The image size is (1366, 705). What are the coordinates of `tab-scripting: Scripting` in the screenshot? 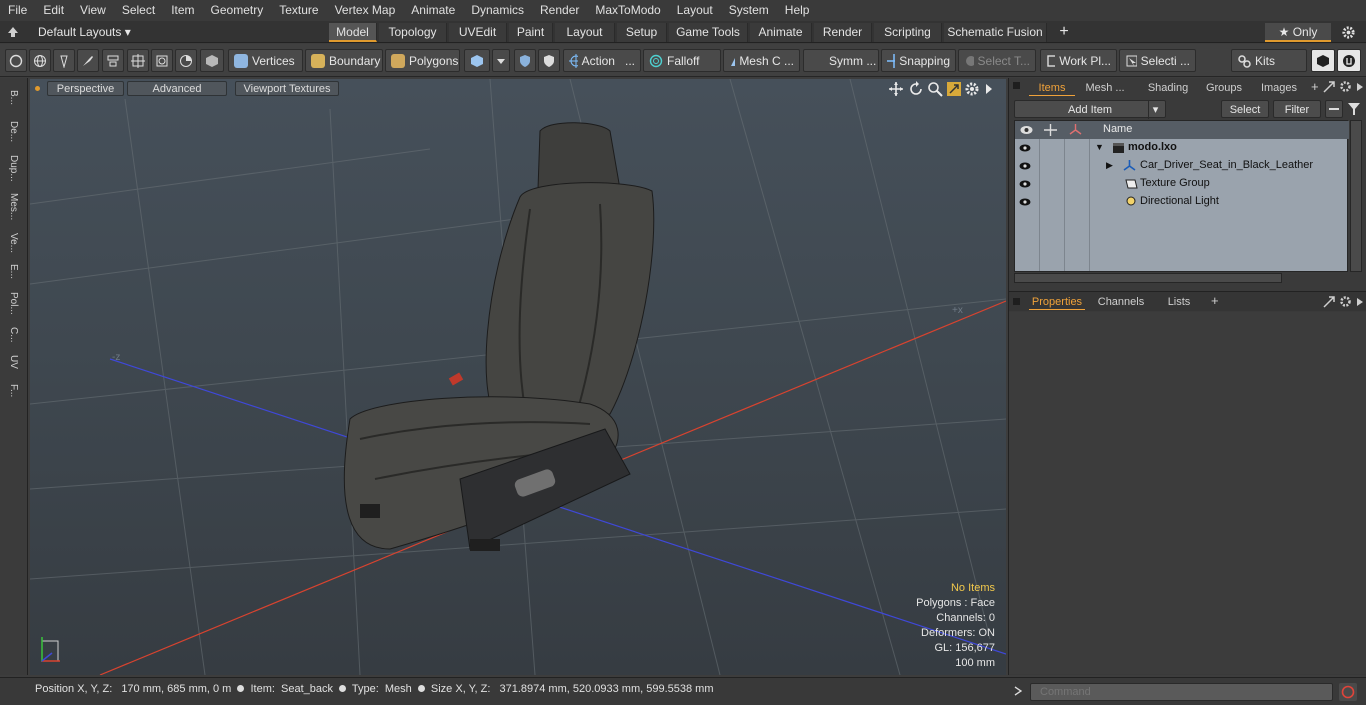 It's located at (908, 32).